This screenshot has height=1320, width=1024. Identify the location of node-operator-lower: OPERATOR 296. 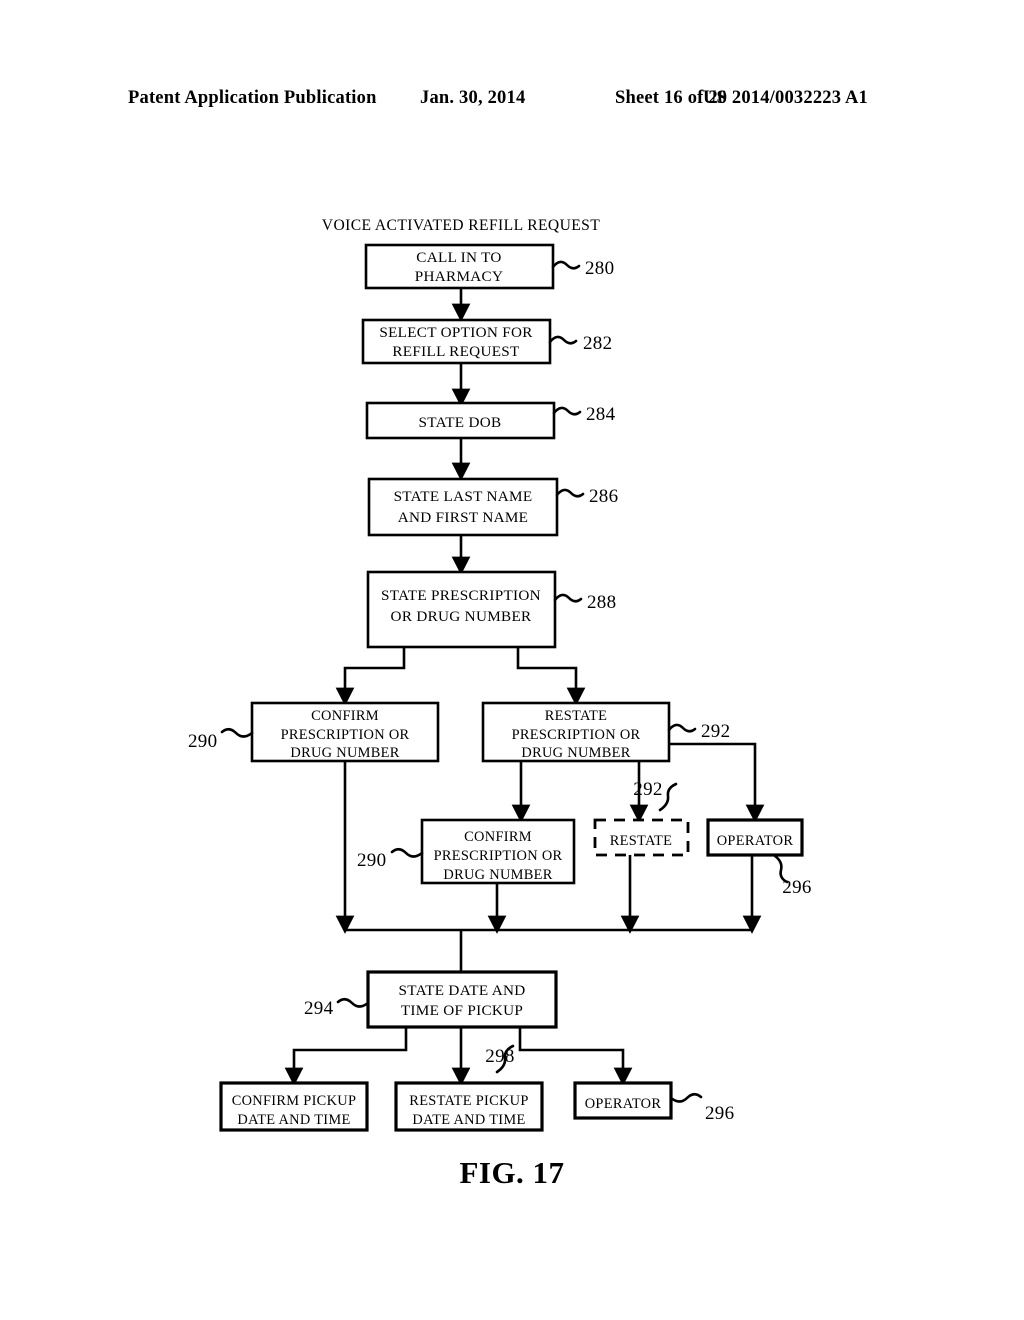
(653, 1102).